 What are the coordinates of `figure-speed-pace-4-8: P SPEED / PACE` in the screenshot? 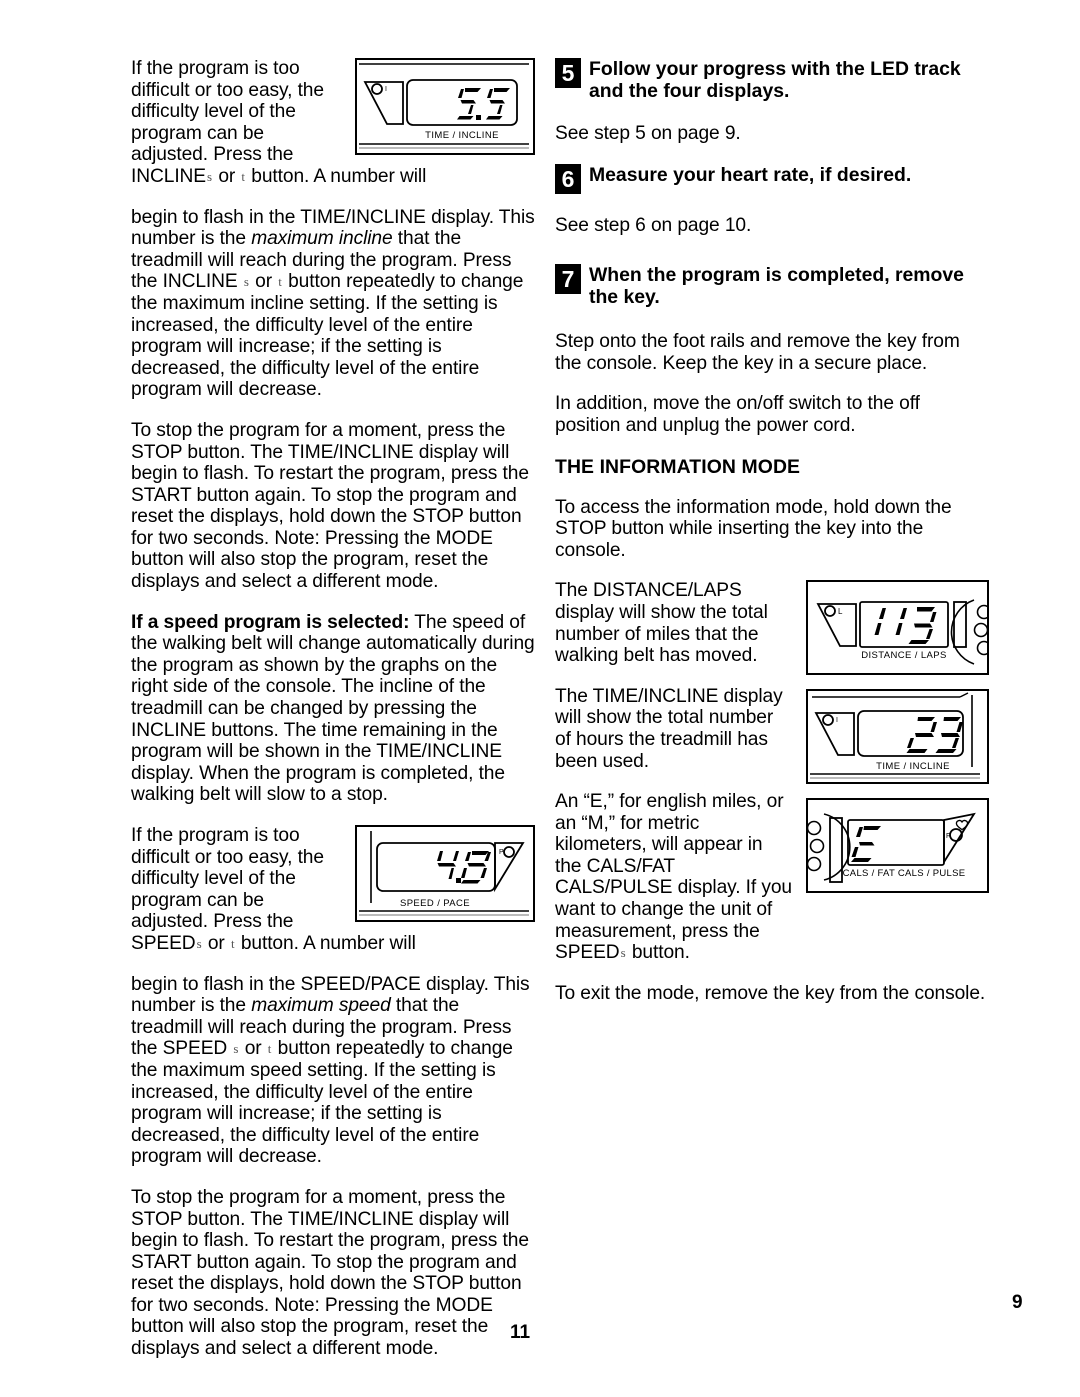 It's located at (445, 873).